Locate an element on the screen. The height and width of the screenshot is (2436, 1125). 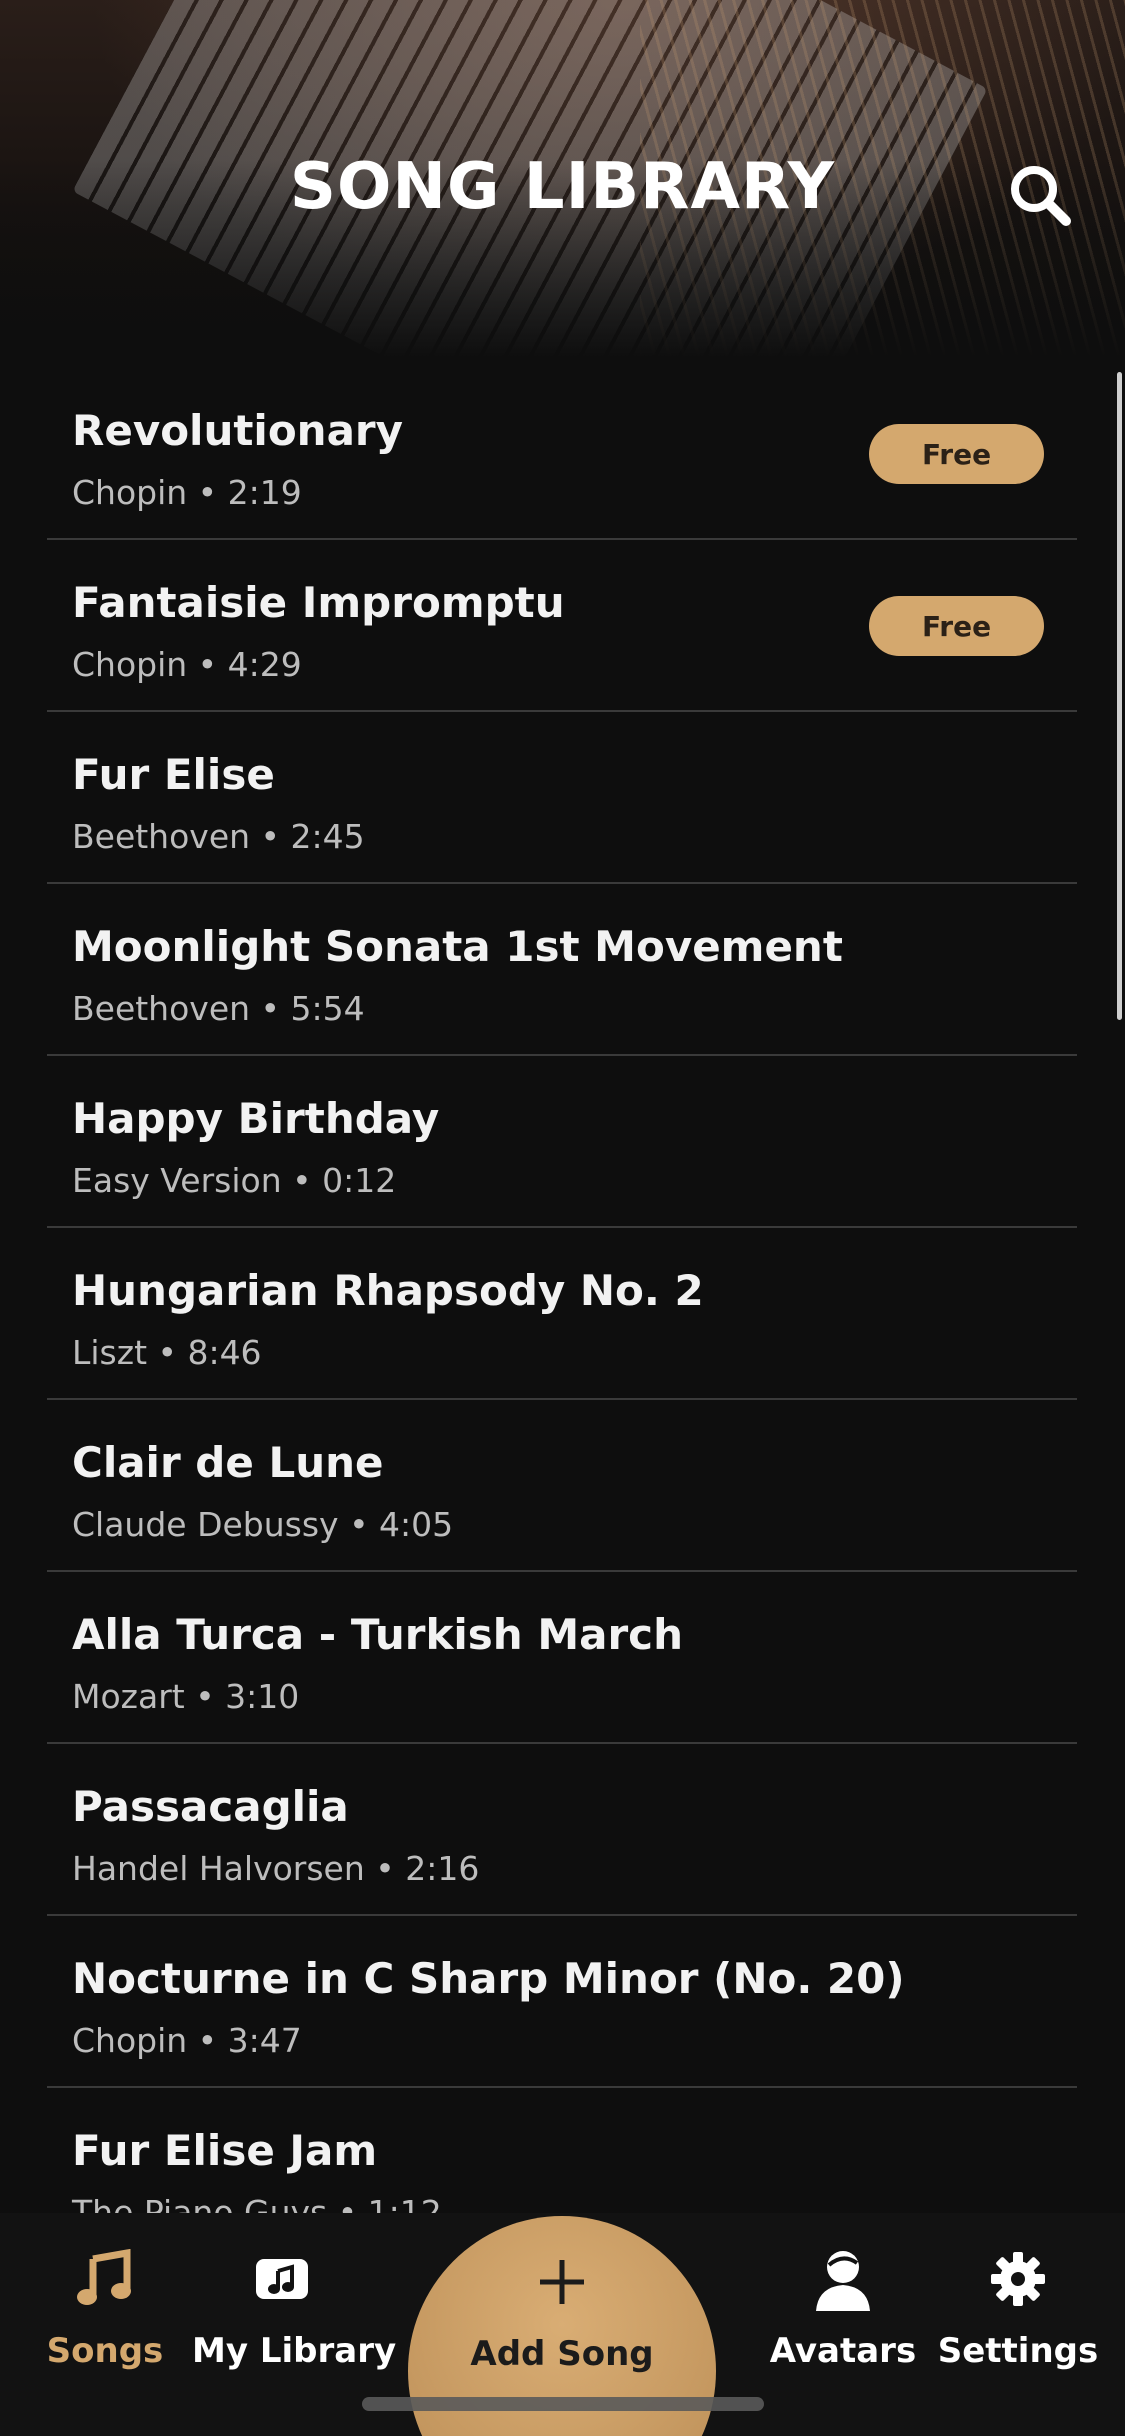
tab-avatars-label: Avatars is located at coordinates (843, 2351).